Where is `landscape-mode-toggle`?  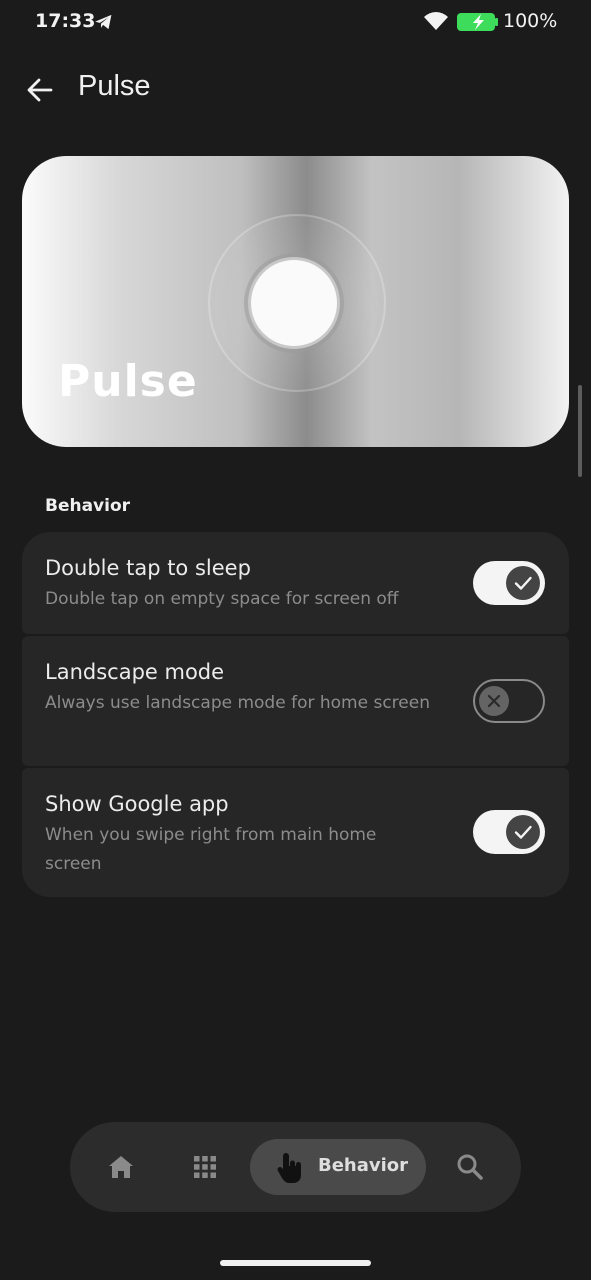 landscape-mode-toggle is located at coordinates (509, 701).